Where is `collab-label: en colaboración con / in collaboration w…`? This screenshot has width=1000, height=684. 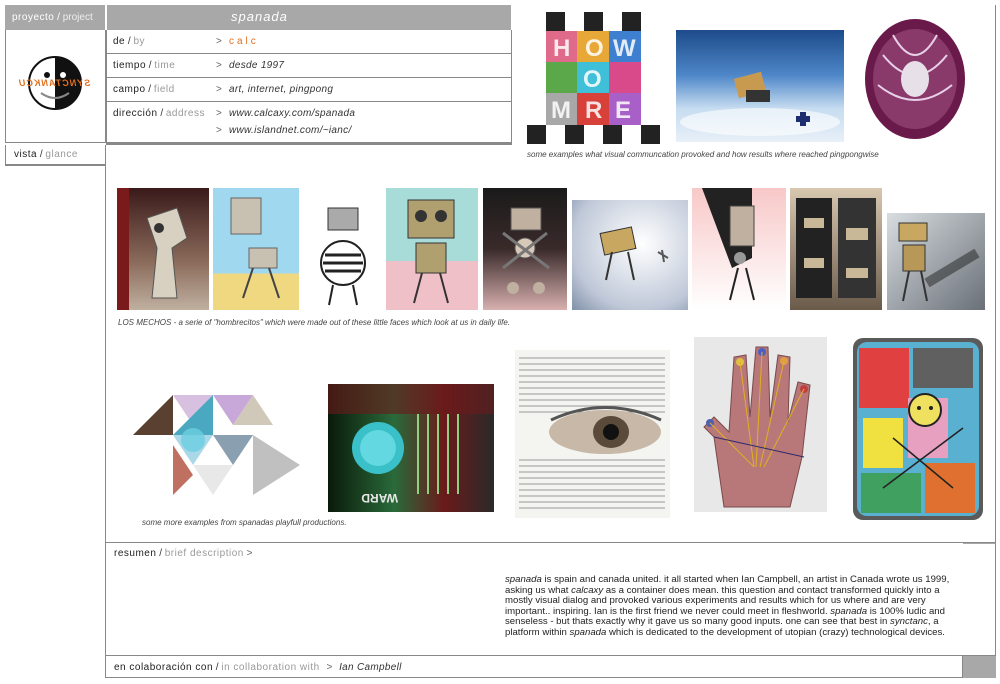
collab-label: en colaboración con / in collaboration w… is located at coordinates (258, 667).